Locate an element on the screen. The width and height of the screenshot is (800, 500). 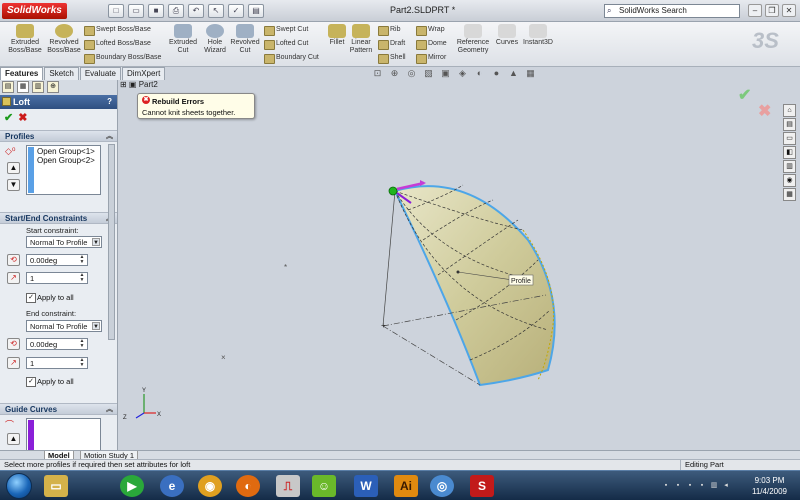
move-up-button: ▲ is located at coordinates (13, 168).